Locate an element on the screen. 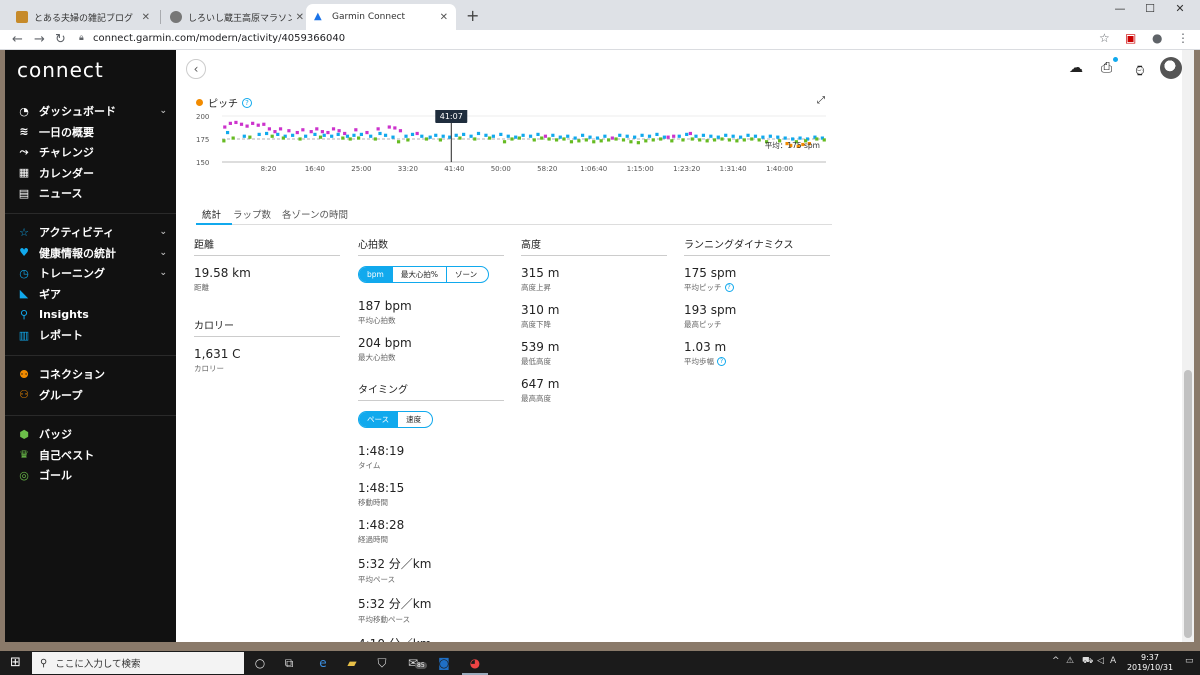 This screenshot has width=1200, height=675. windows-start-icon: ⊞ is located at coordinates (15, 662).